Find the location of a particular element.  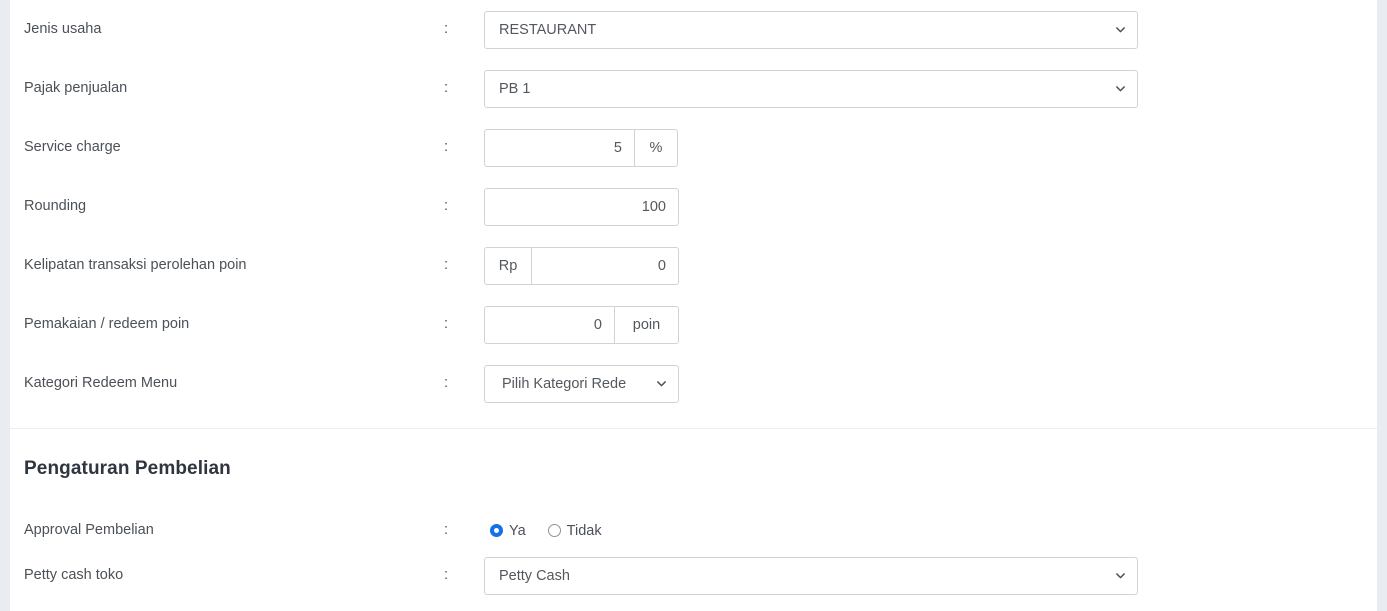

select-kategori-redeem-menu: Pilih Kategori Rede is located at coordinates (581, 383).